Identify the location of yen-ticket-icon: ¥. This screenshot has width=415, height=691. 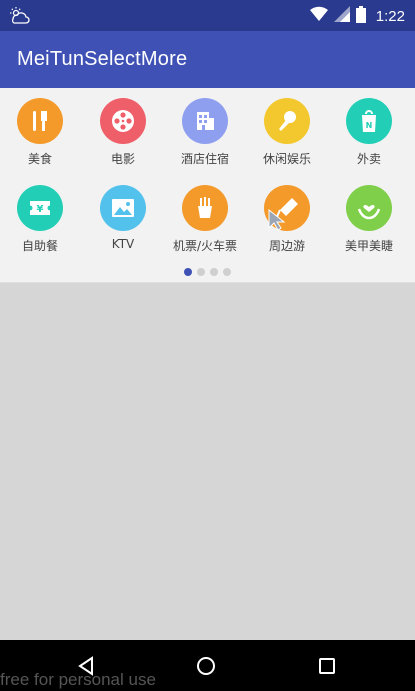
(40, 208).